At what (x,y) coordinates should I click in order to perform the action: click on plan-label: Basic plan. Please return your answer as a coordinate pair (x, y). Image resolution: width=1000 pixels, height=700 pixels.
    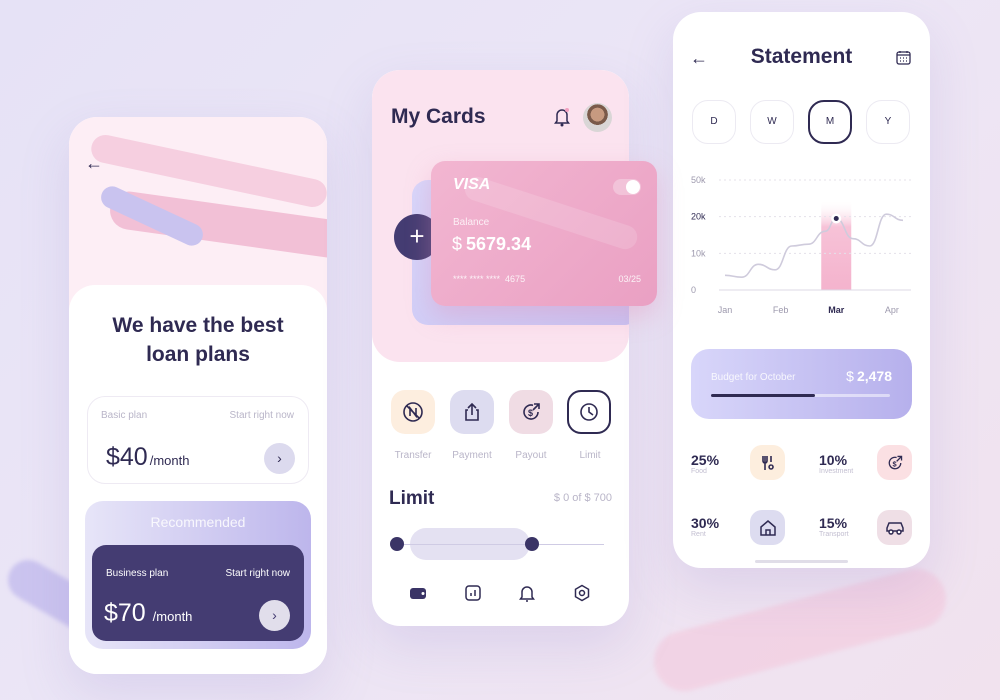
    Looking at the image, I should click on (124, 415).